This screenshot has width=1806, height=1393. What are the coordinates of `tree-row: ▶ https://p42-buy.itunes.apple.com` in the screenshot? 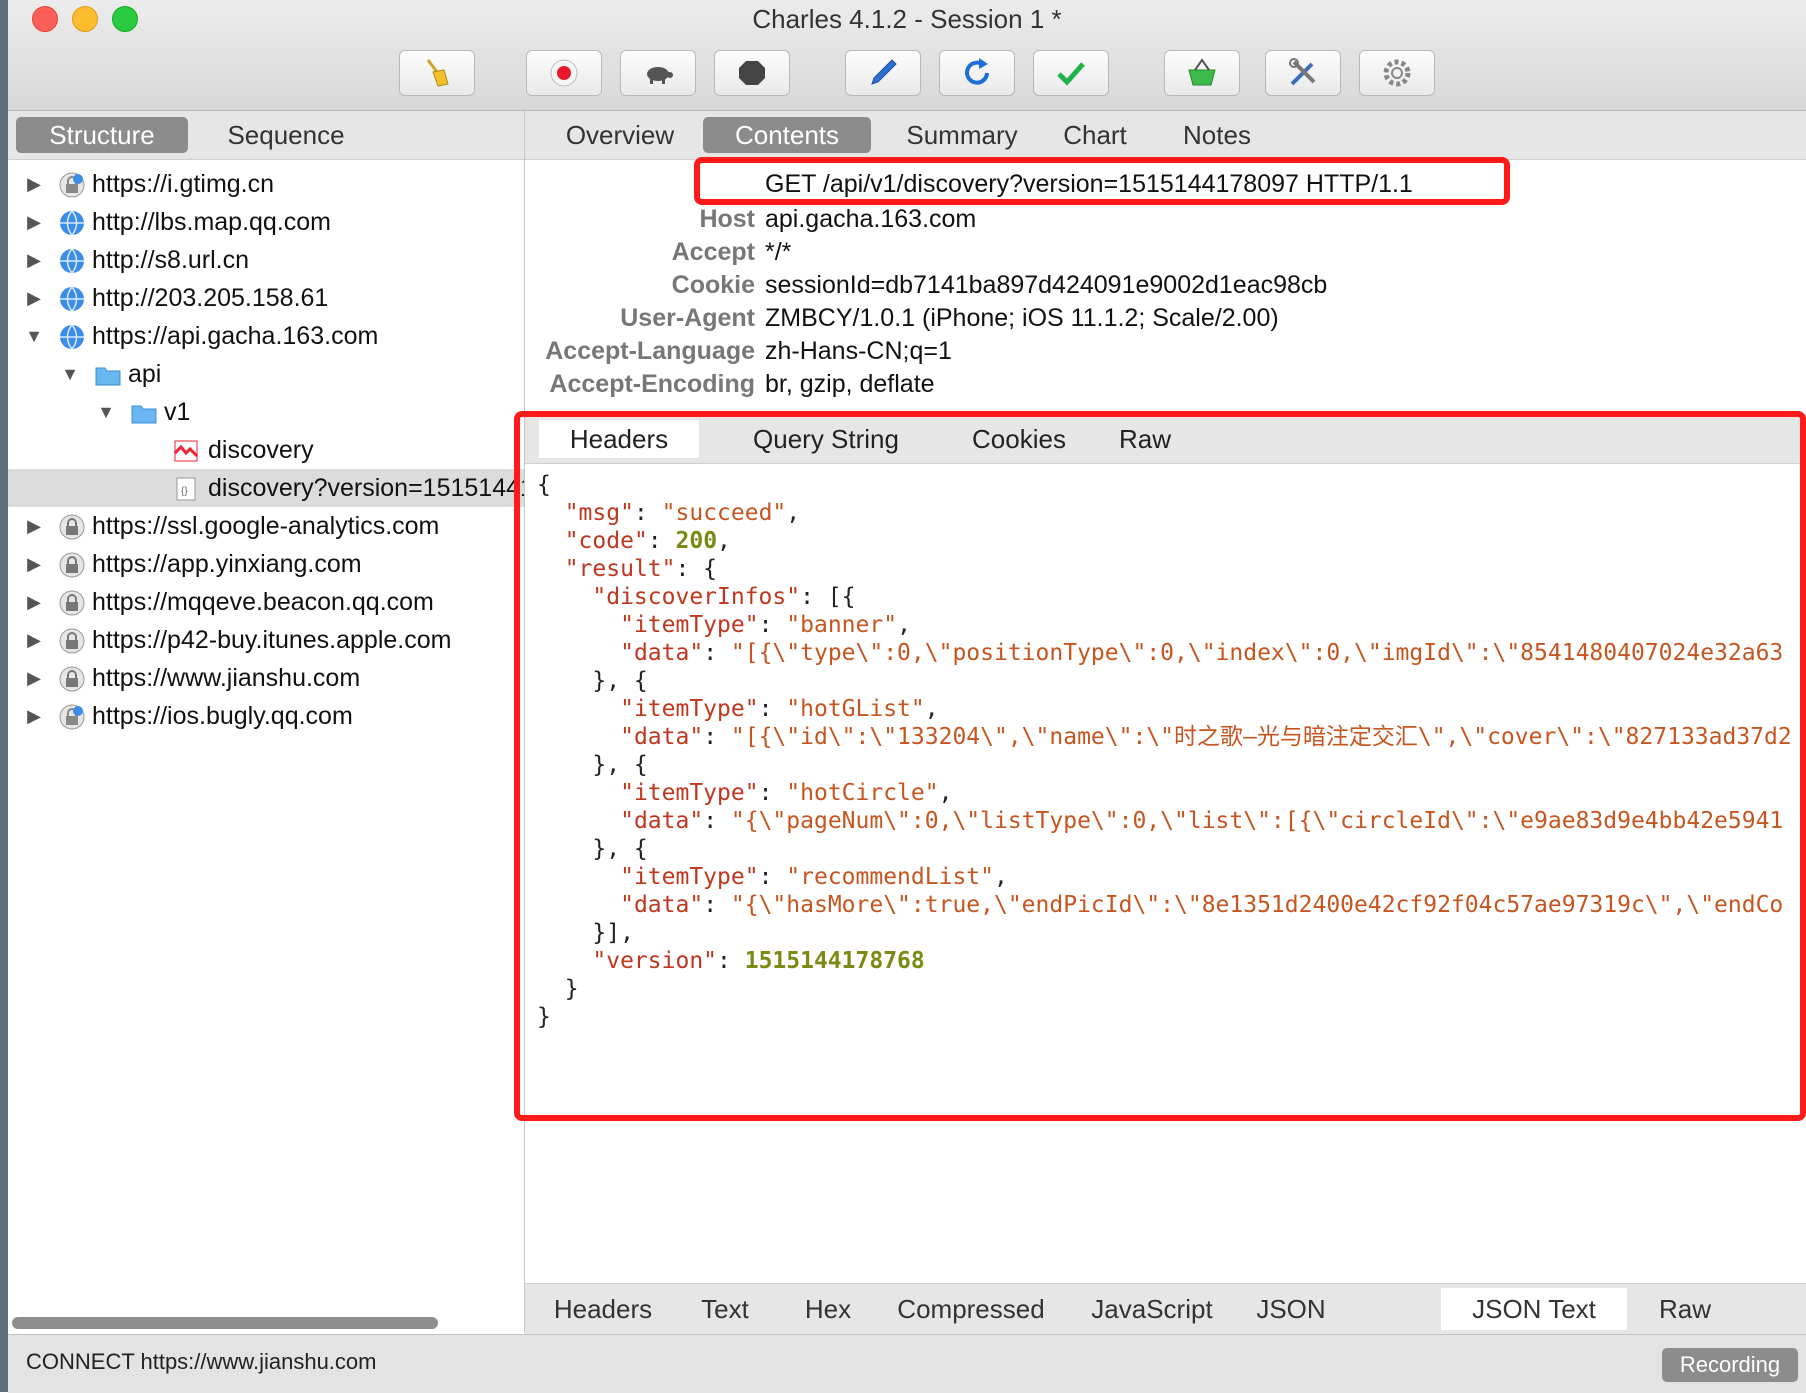 It's located at (266, 640).